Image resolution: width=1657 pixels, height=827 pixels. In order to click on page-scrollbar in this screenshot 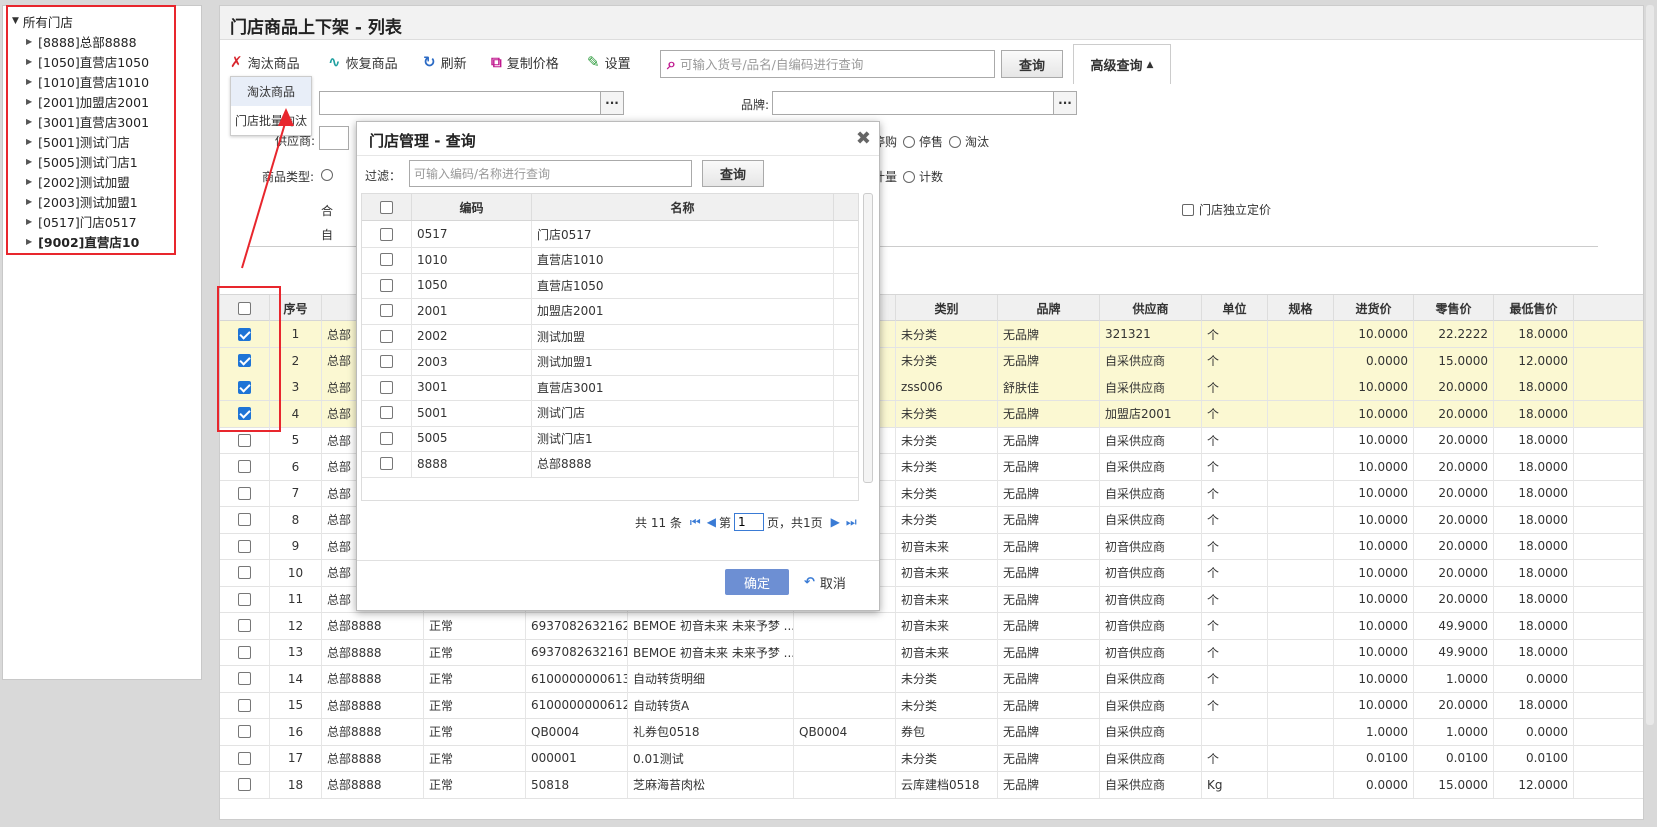, I will do `click(1650, 365)`.